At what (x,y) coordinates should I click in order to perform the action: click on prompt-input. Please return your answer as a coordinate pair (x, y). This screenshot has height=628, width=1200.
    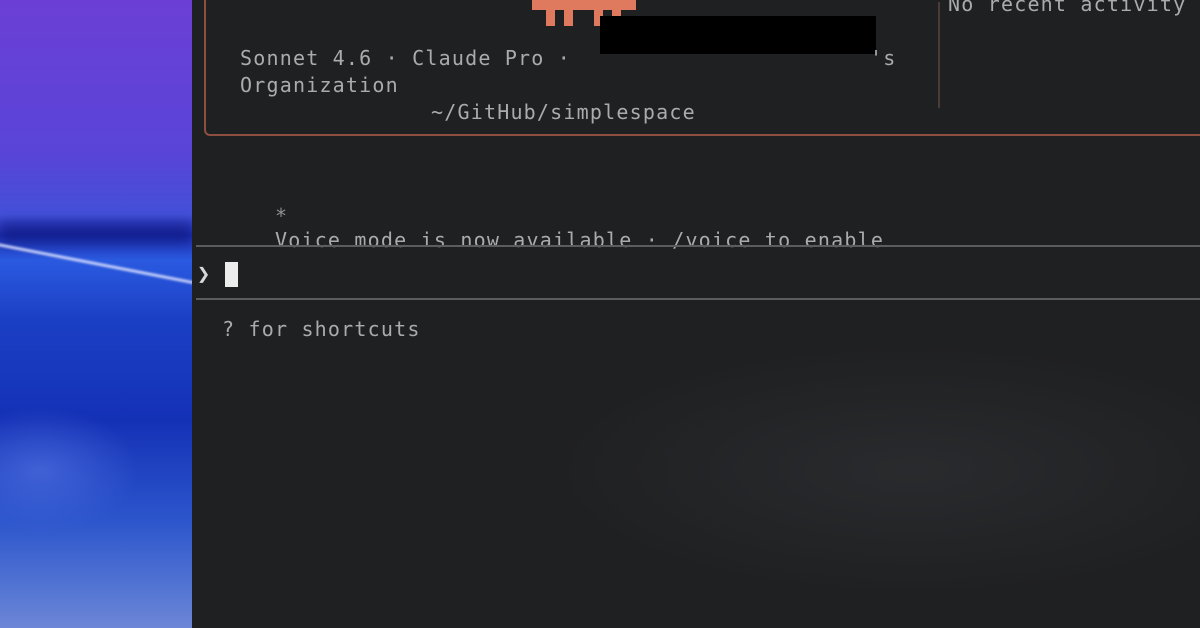
    Looking at the image, I should click on (231, 274).